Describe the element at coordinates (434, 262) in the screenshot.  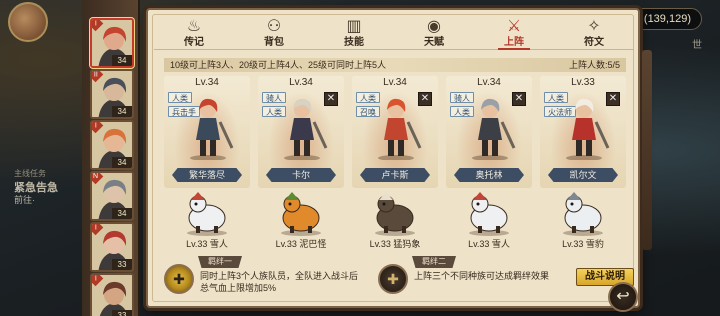
I see `bond-two-title: 羁绊二` at that location.